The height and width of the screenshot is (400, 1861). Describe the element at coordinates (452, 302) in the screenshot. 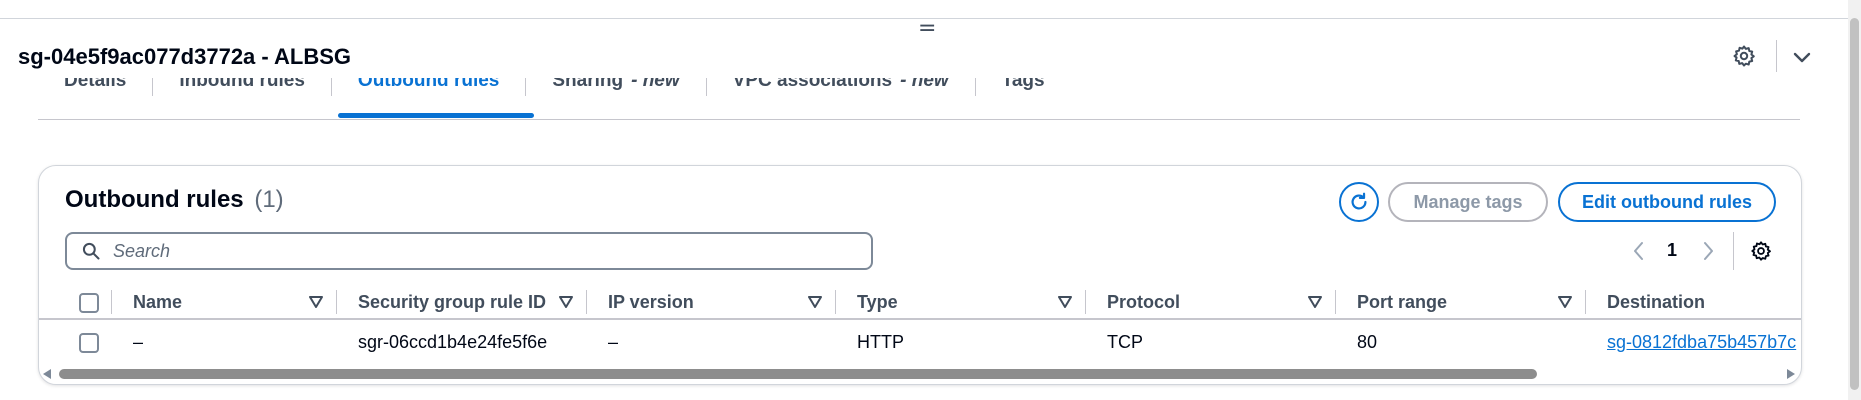

I see `column-header-rule-id: Security group rule ID` at that location.